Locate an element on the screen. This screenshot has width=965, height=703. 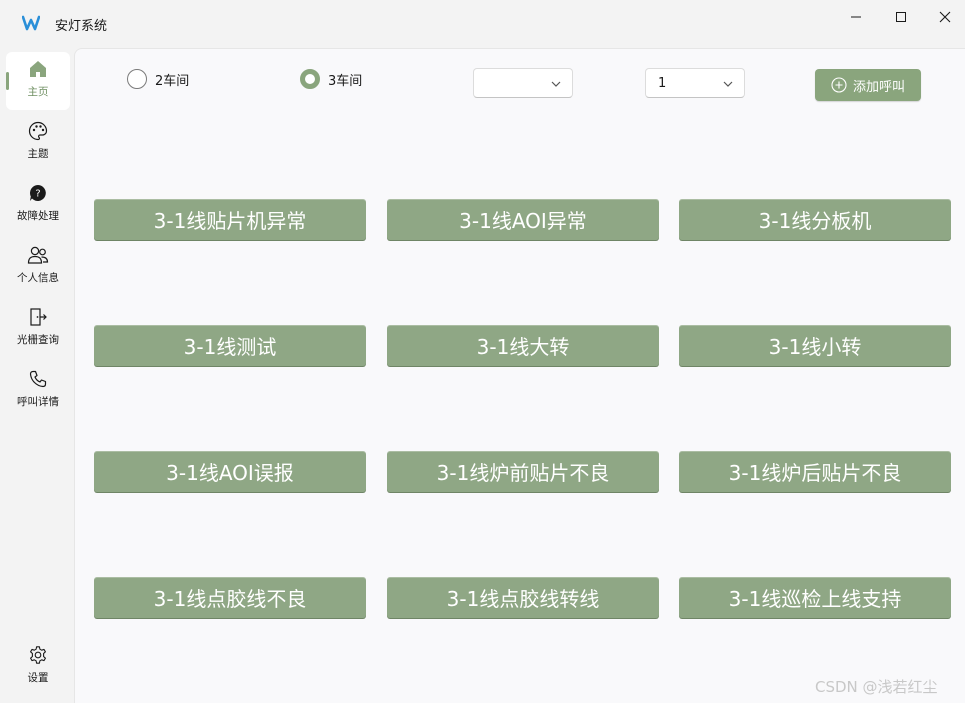
sidebar: 主页 主题 ? 故障处理 个人信息 光栅查询 呼叫详情 设置 is located at coordinates (37, 375).